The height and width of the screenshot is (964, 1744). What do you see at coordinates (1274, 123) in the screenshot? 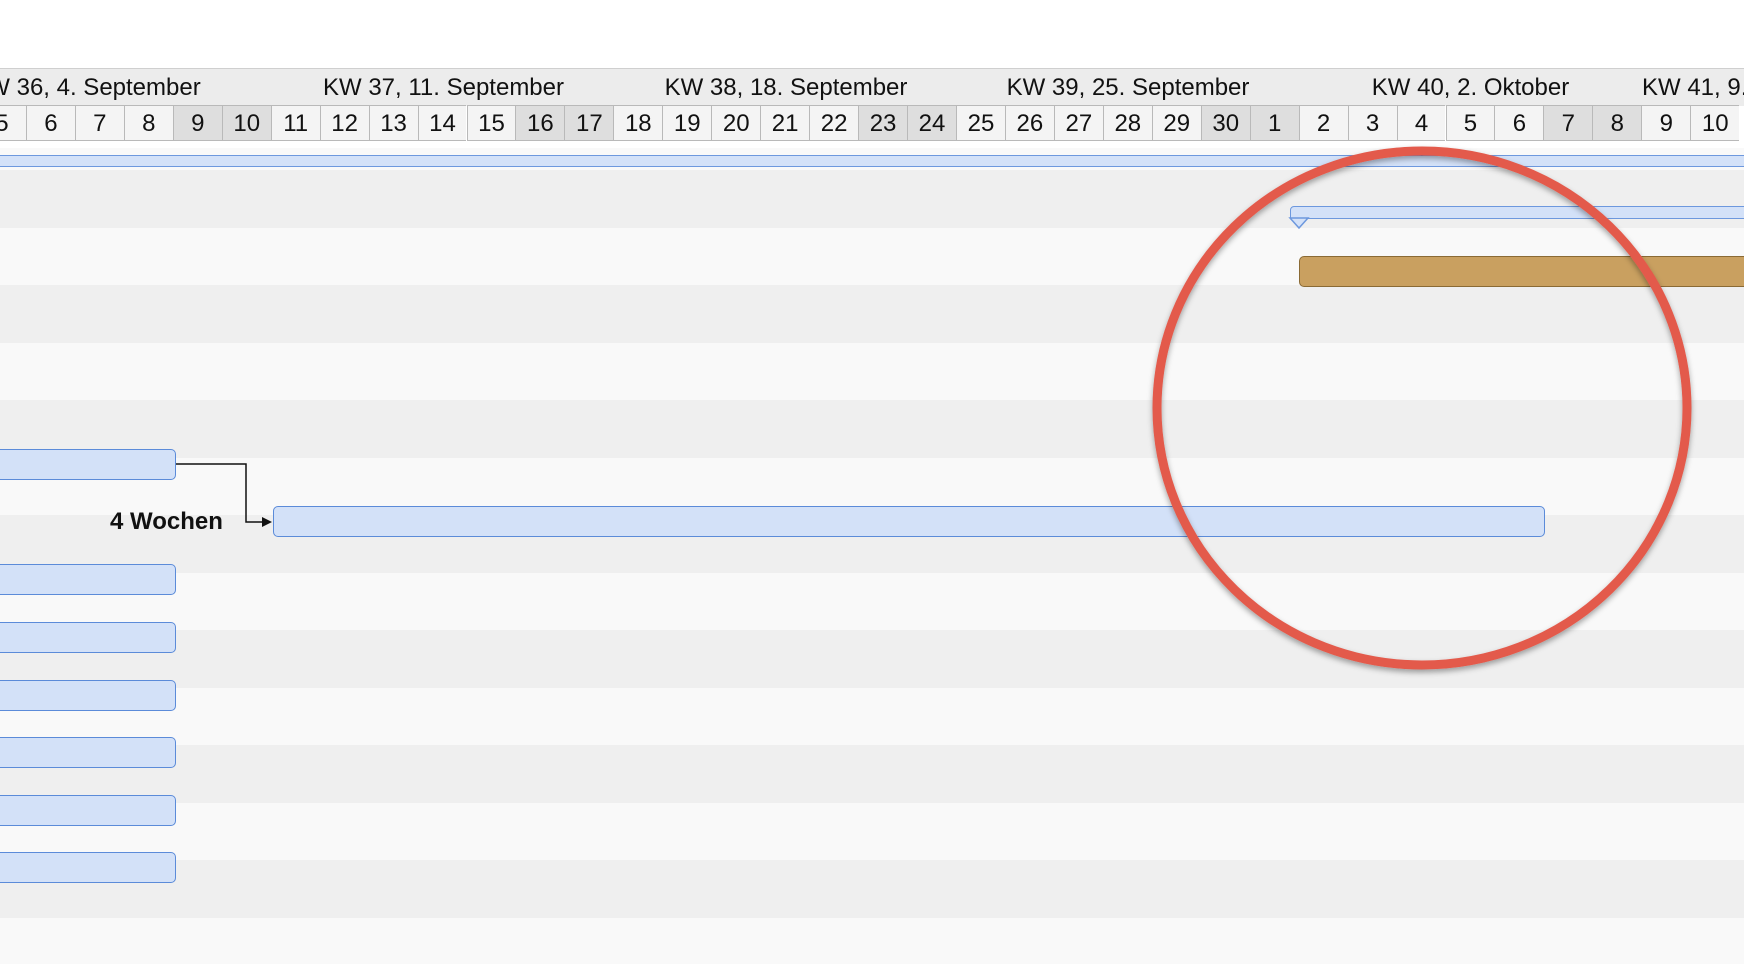
I see `day-header: 1` at bounding box center [1274, 123].